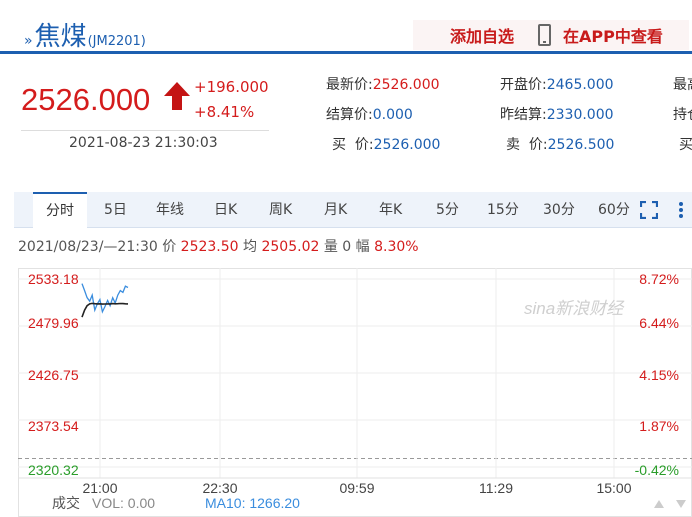 This screenshot has height=517, width=692. What do you see at coordinates (649, 210) in the screenshot?
I see `fullscreen-icon` at bounding box center [649, 210].